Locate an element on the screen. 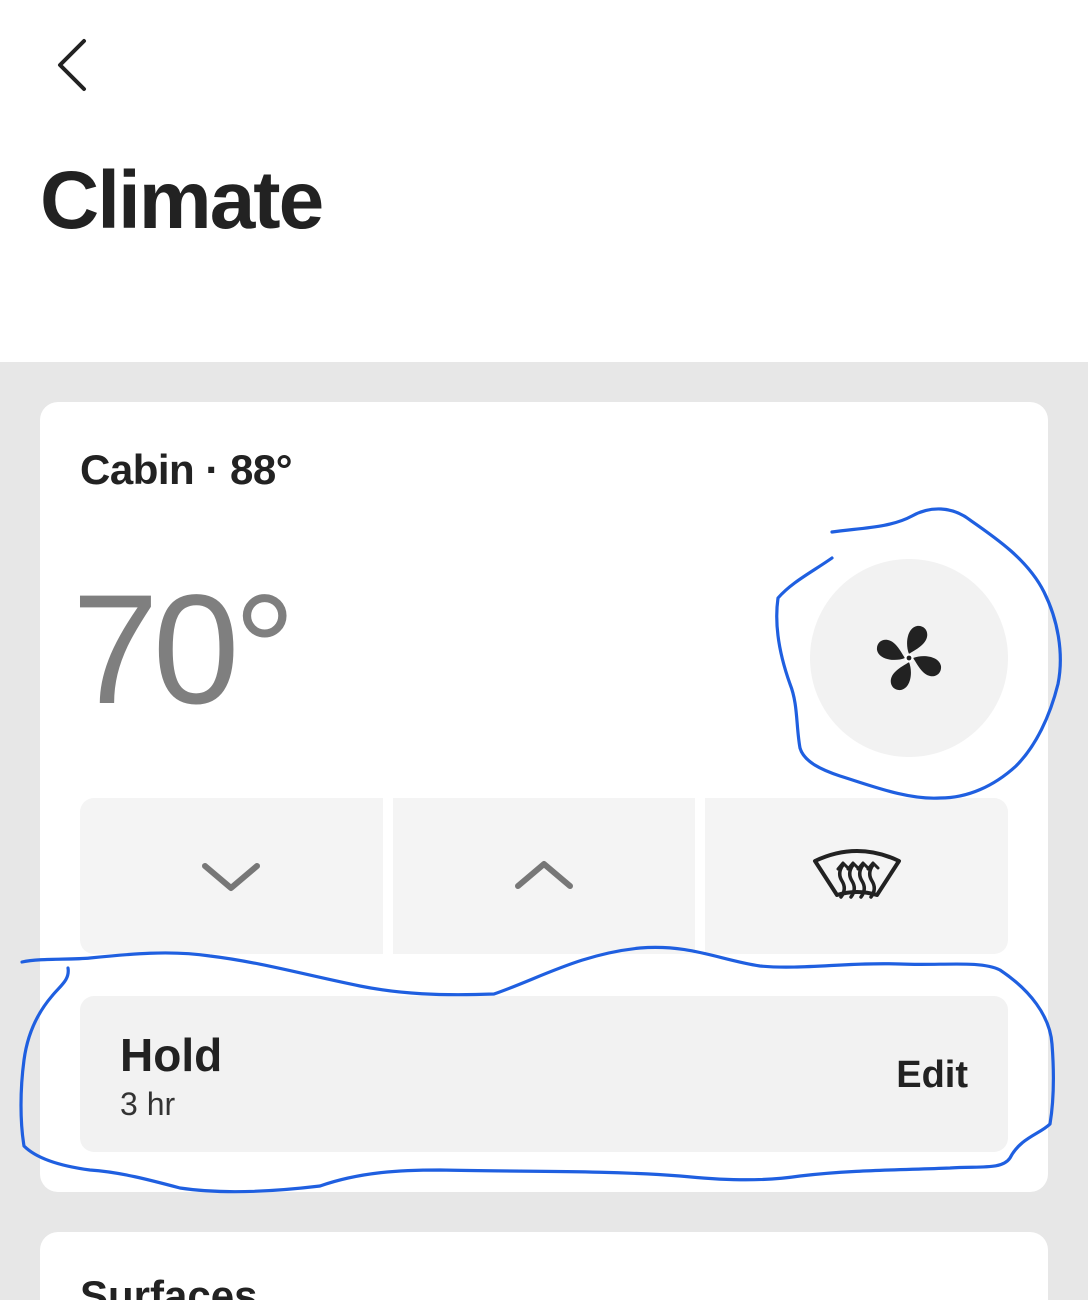 This screenshot has height=1300, width=1088. chevron-left-icon is located at coordinates (72, 65).